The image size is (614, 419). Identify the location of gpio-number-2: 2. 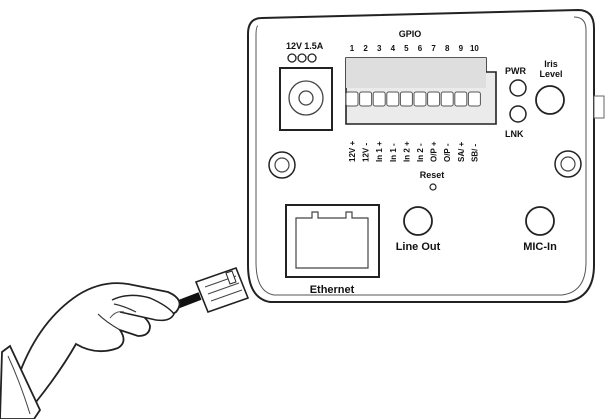
(365, 48).